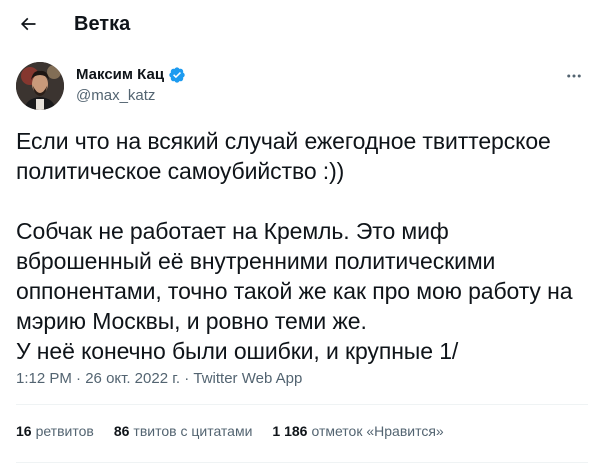  I want to click on author-display-name: Максим Кац, so click(120, 75).